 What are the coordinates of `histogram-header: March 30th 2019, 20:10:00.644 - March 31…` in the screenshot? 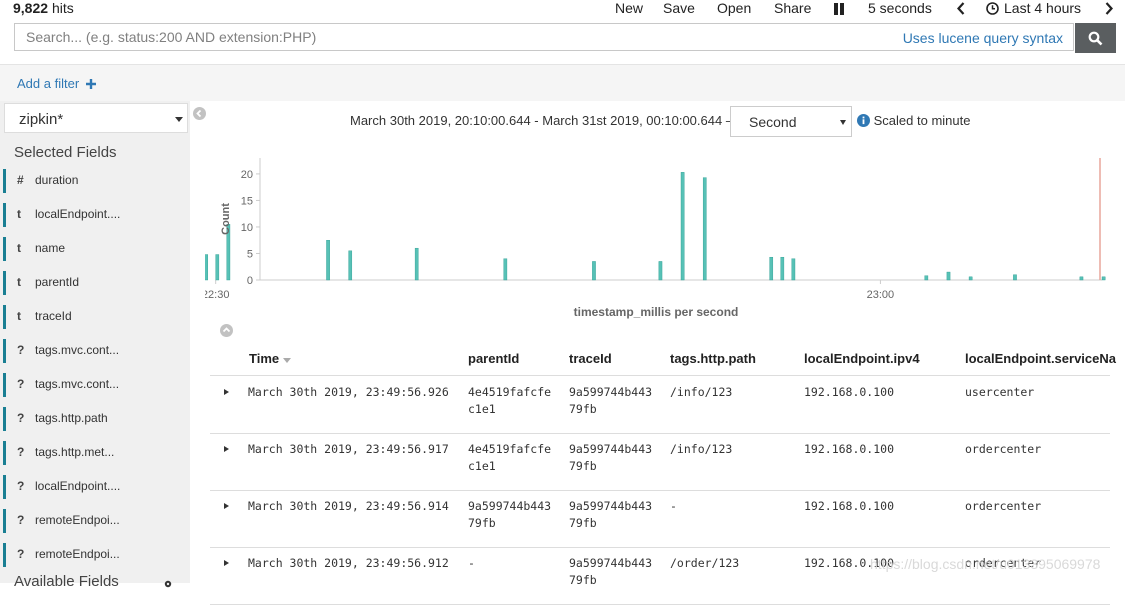 It's located at (700, 121).